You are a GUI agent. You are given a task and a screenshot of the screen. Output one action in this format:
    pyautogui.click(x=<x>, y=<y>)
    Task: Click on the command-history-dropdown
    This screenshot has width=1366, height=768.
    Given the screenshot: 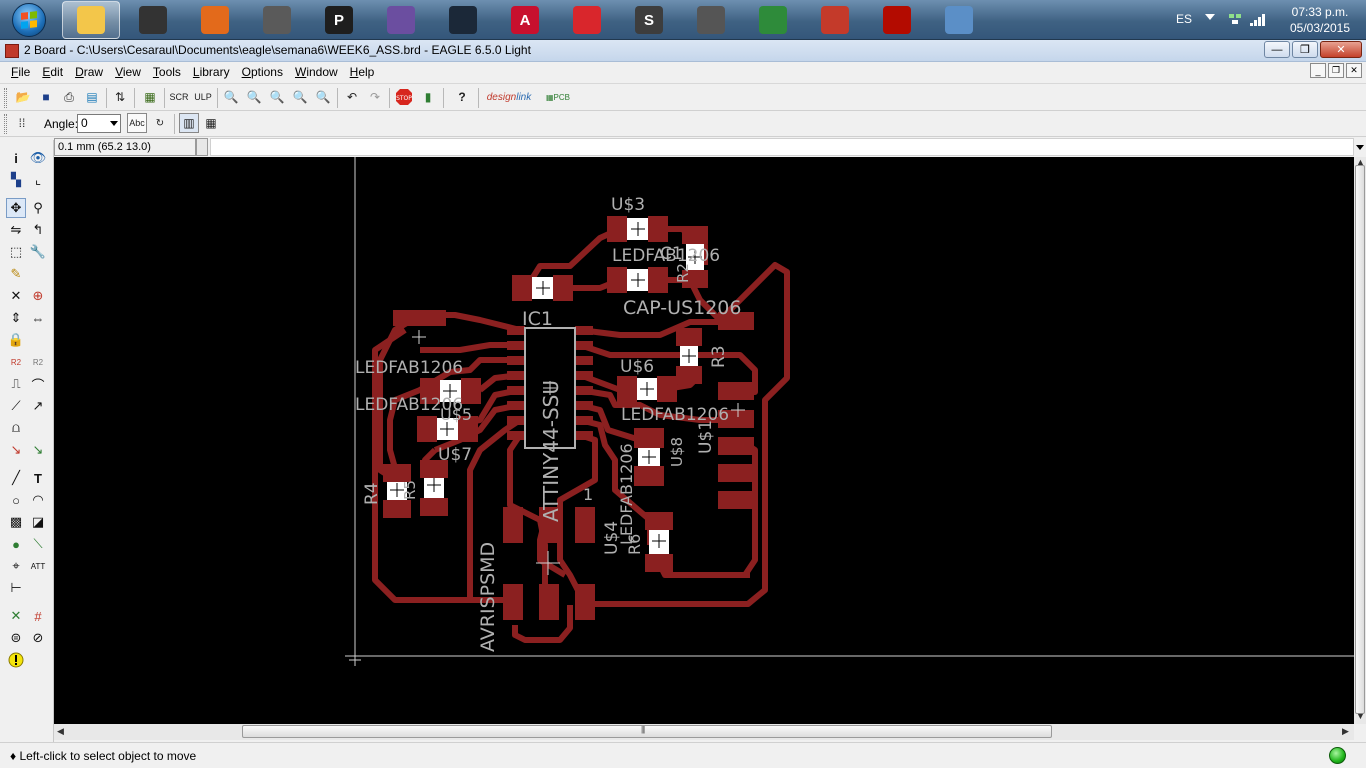 What is the action you would take?
    pyautogui.click(x=1360, y=147)
    